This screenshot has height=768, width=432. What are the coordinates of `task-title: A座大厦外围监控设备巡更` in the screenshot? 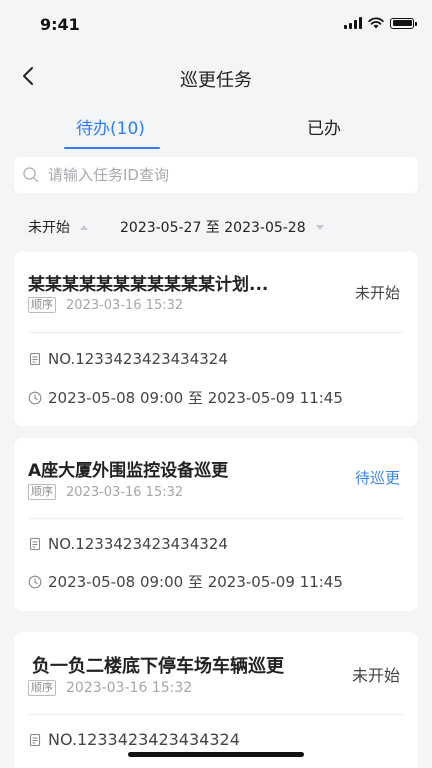 It's located at (128, 471).